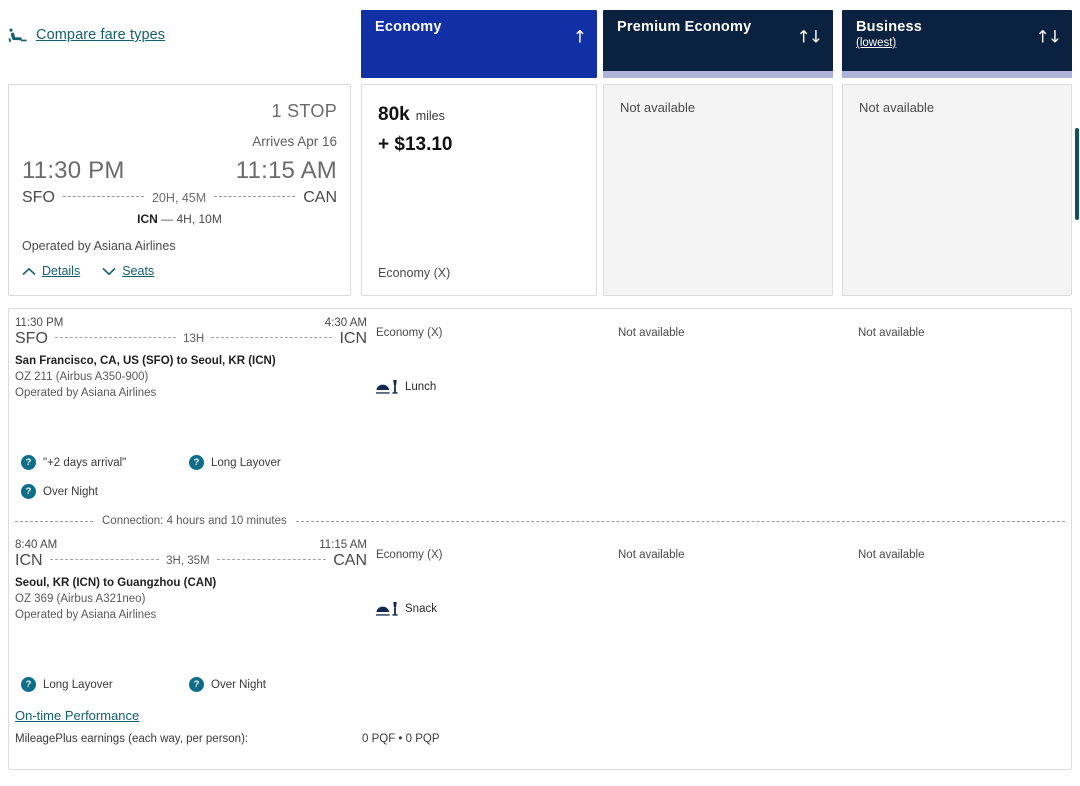  What do you see at coordinates (255, 196) in the screenshot?
I see `route-dash-right` at bounding box center [255, 196].